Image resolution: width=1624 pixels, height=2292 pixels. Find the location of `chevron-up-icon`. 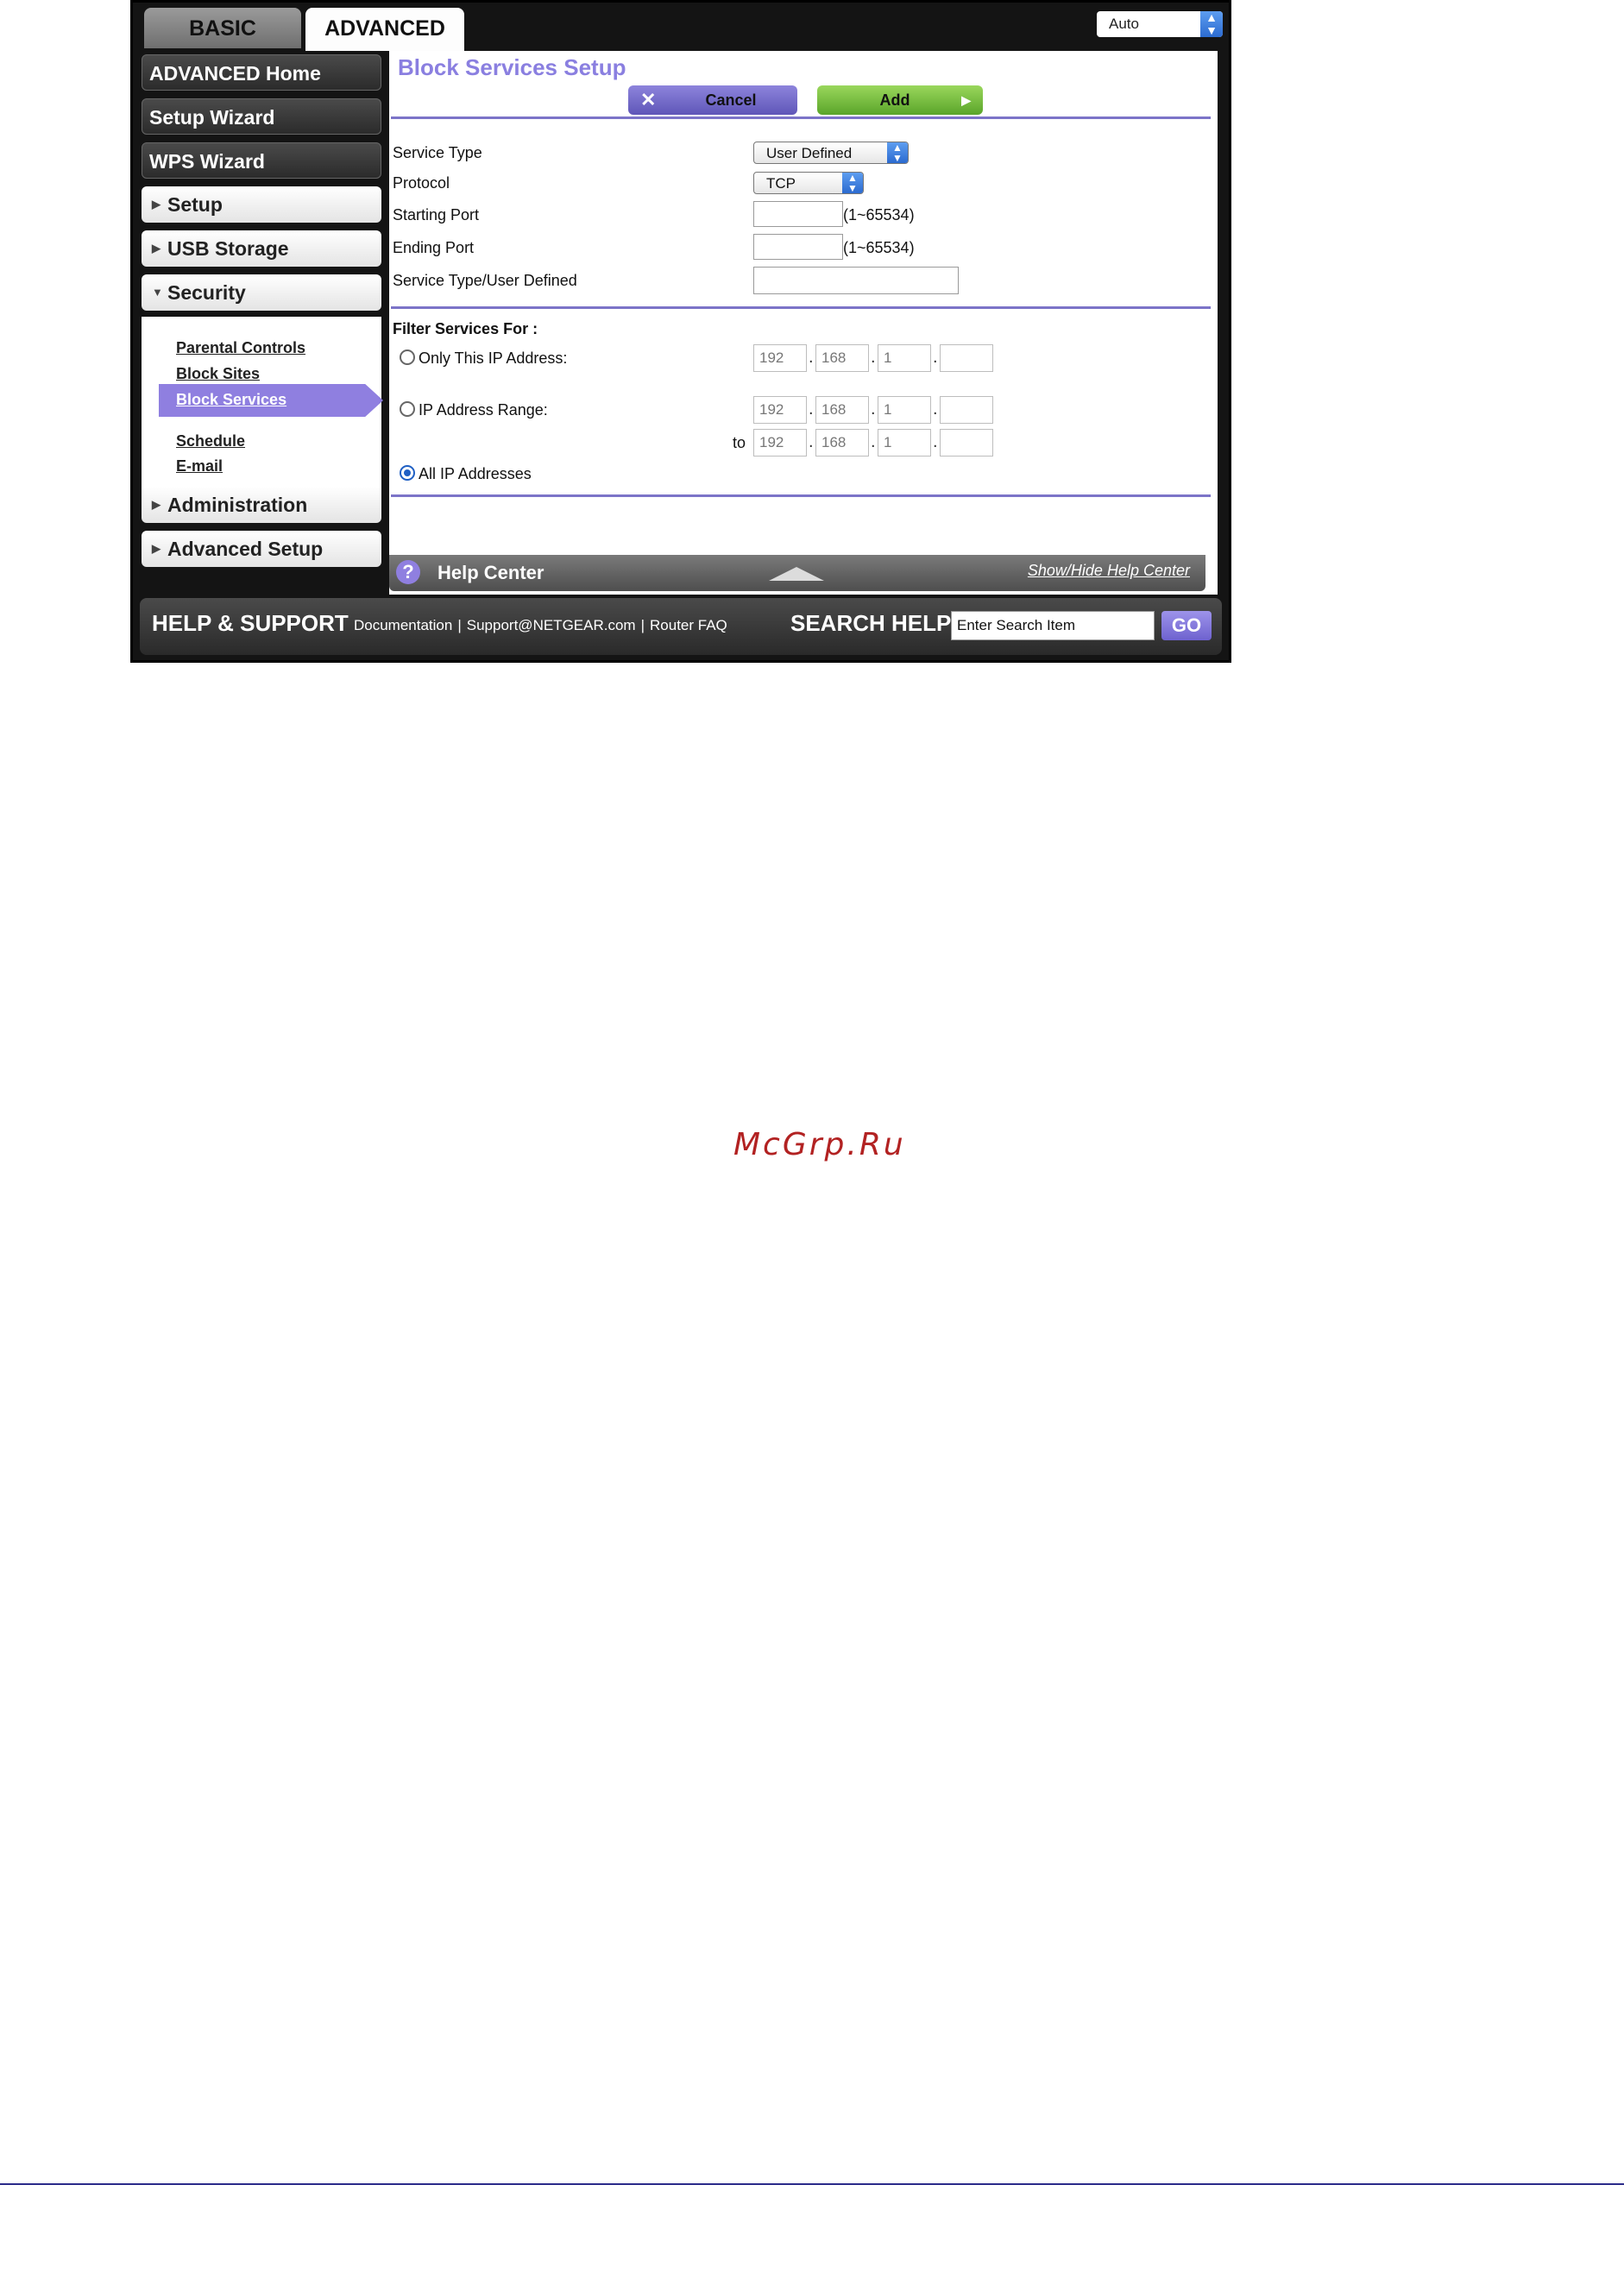

chevron-up-icon is located at coordinates (796, 574).